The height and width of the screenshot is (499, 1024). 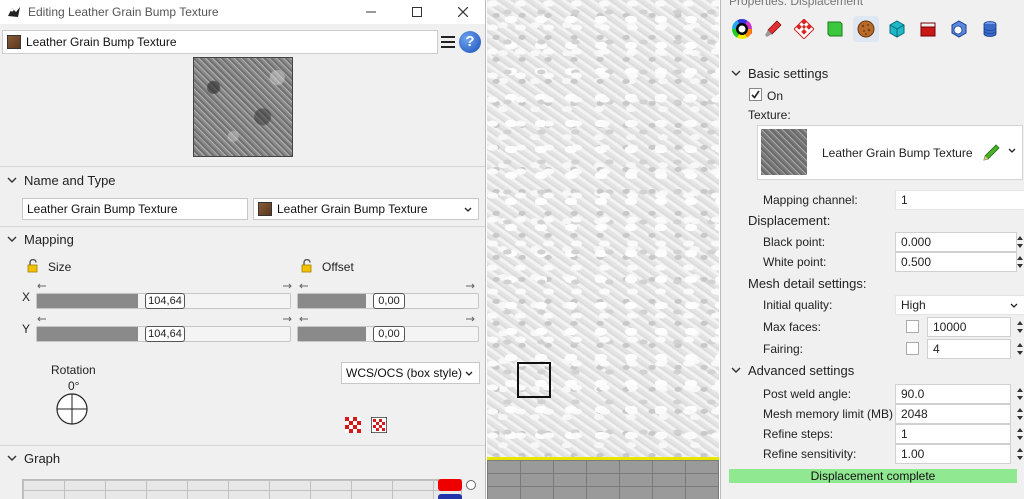 What do you see at coordinates (890, 152) in the screenshot?
I see `texture-slot: Leather Grain Bump Texture` at bounding box center [890, 152].